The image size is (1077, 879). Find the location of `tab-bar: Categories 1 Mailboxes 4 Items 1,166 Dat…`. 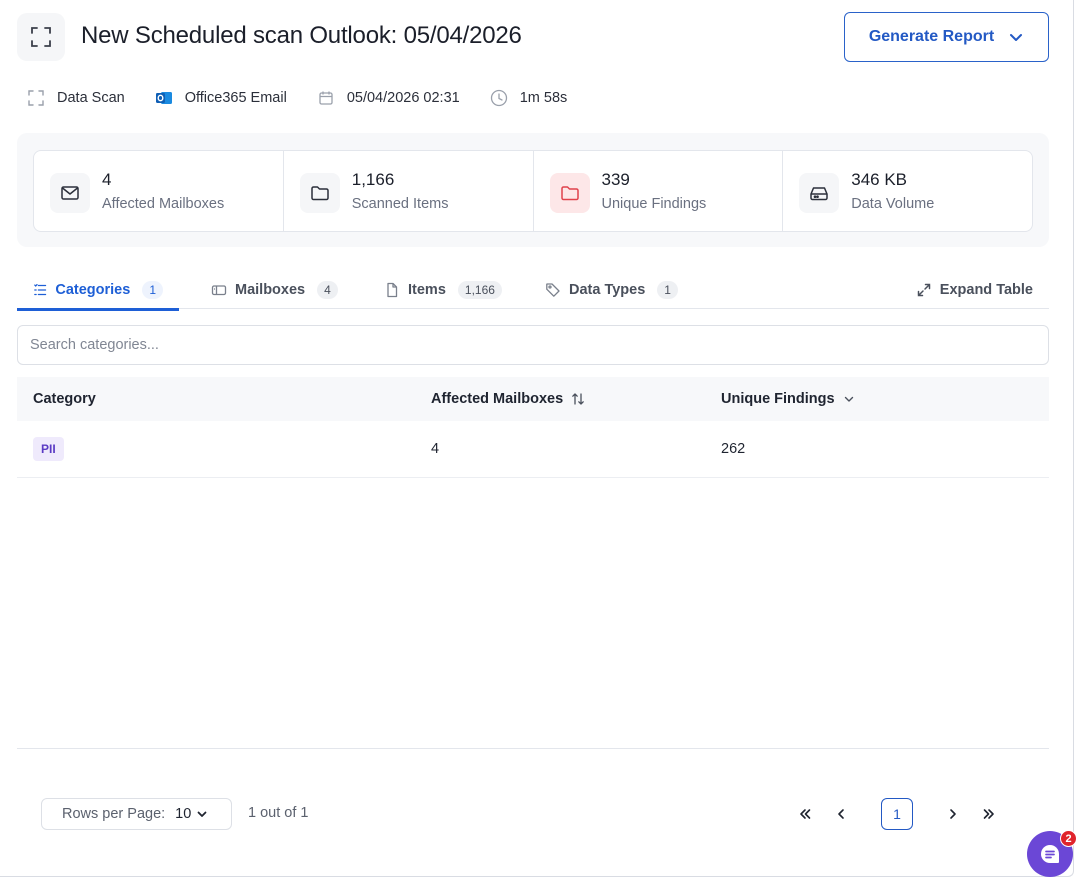

tab-bar: Categories 1 Mailboxes 4 Items 1,166 Dat… is located at coordinates (533, 290).